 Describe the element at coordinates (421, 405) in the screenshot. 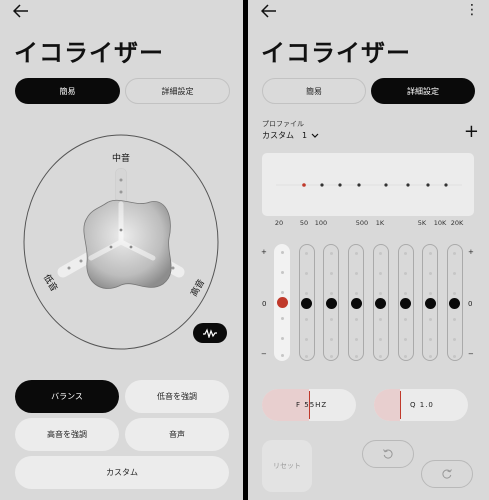

I see `q-field: Q 1.0` at that location.